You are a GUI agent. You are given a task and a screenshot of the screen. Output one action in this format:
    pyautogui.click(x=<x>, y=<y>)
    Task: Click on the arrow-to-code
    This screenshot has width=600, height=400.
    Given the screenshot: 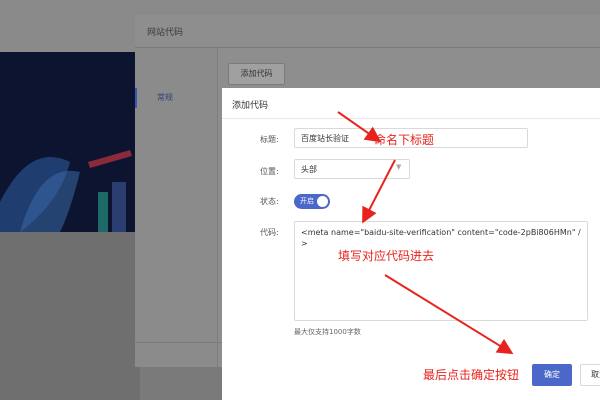 What is the action you would take?
    pyautogui.click(x=379, y=191)
    